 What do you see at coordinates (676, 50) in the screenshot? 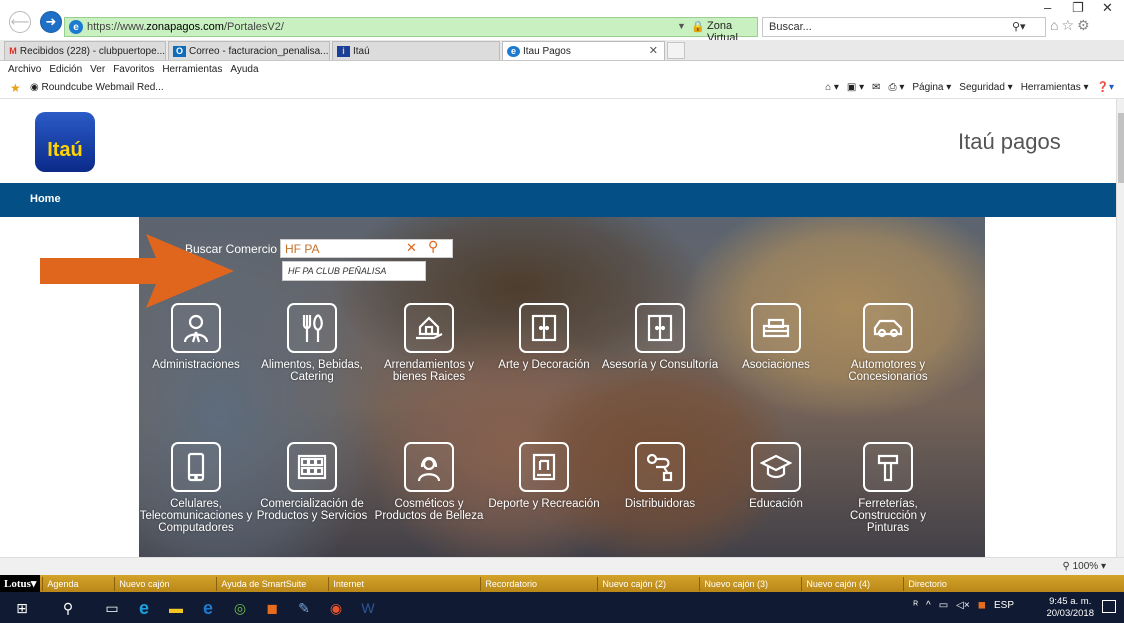
I see `new-tab-button` at bounding box center [676, 50].